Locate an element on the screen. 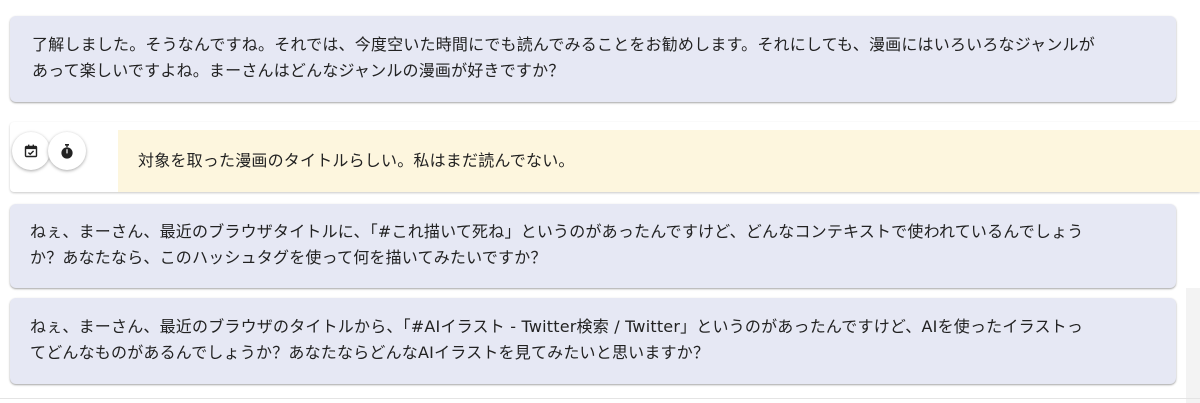  calendar-button is located at coordinates (31, 151).